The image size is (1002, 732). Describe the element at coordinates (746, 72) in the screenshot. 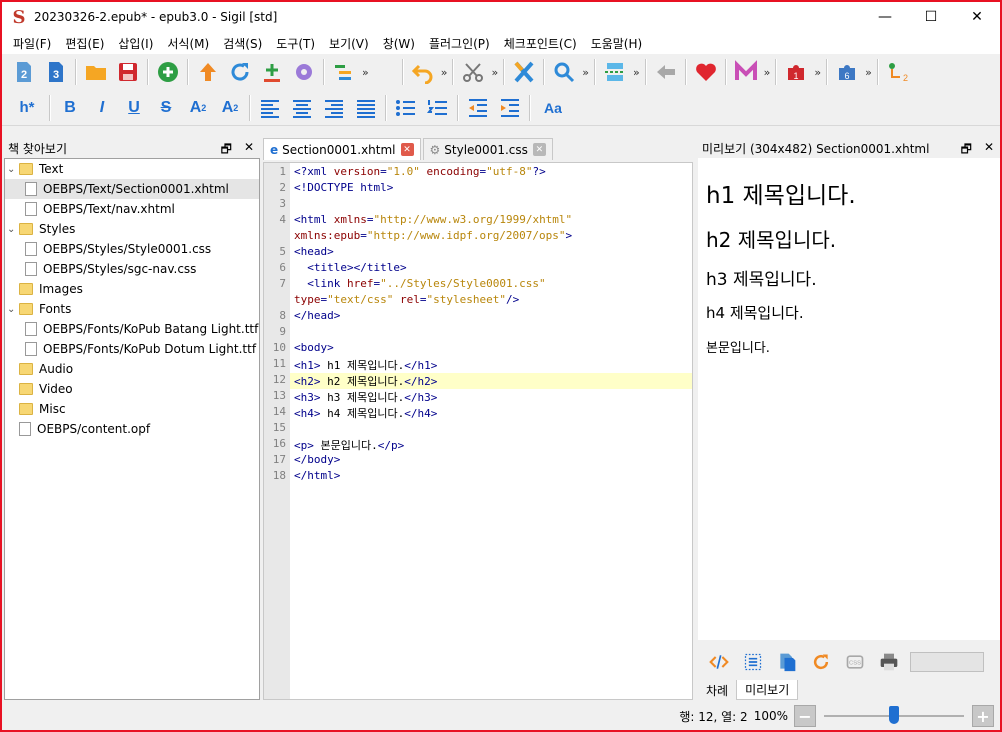

I see `m-plugin-icon` at that location.